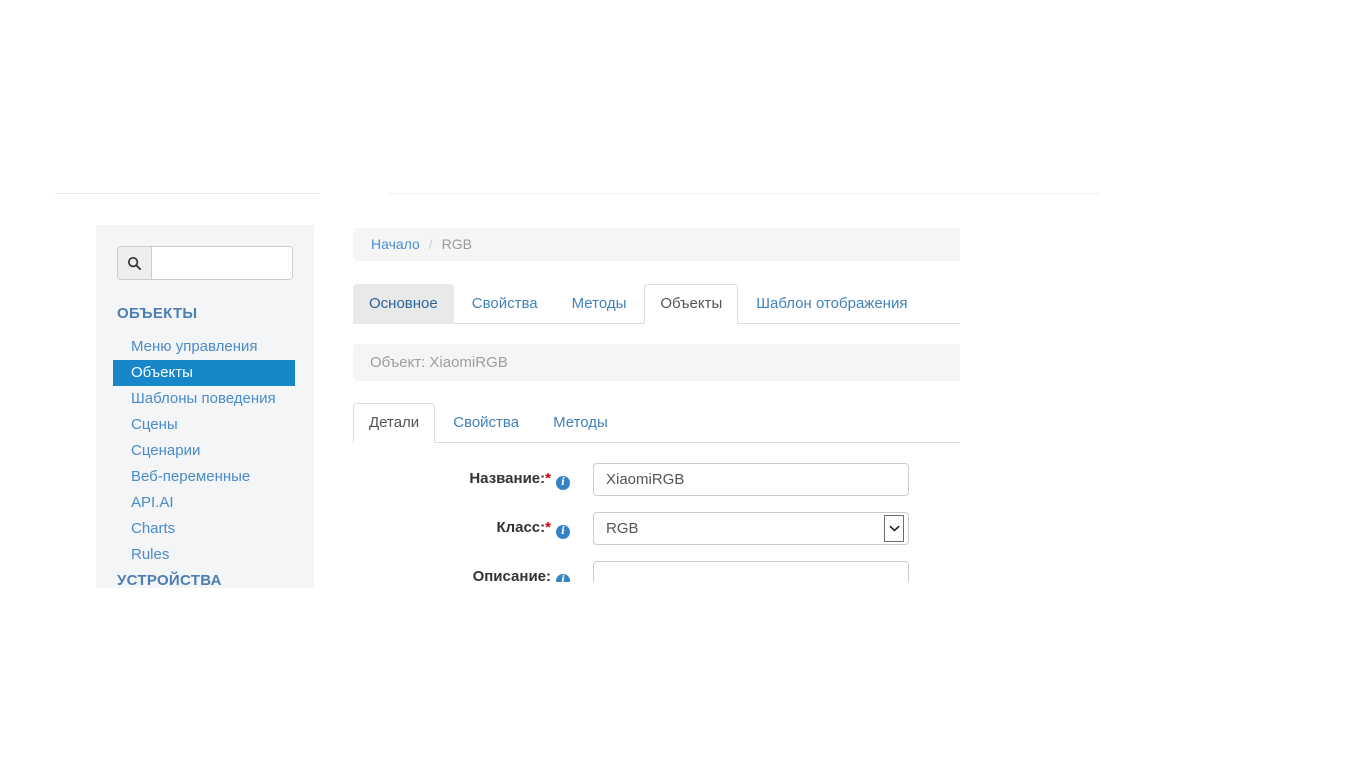 The image size is (1366, 768). What do you see at coordinates (511, 575) in the screenshot?
I see `description-label-text: Описание:` at bounding box center [511, 575].